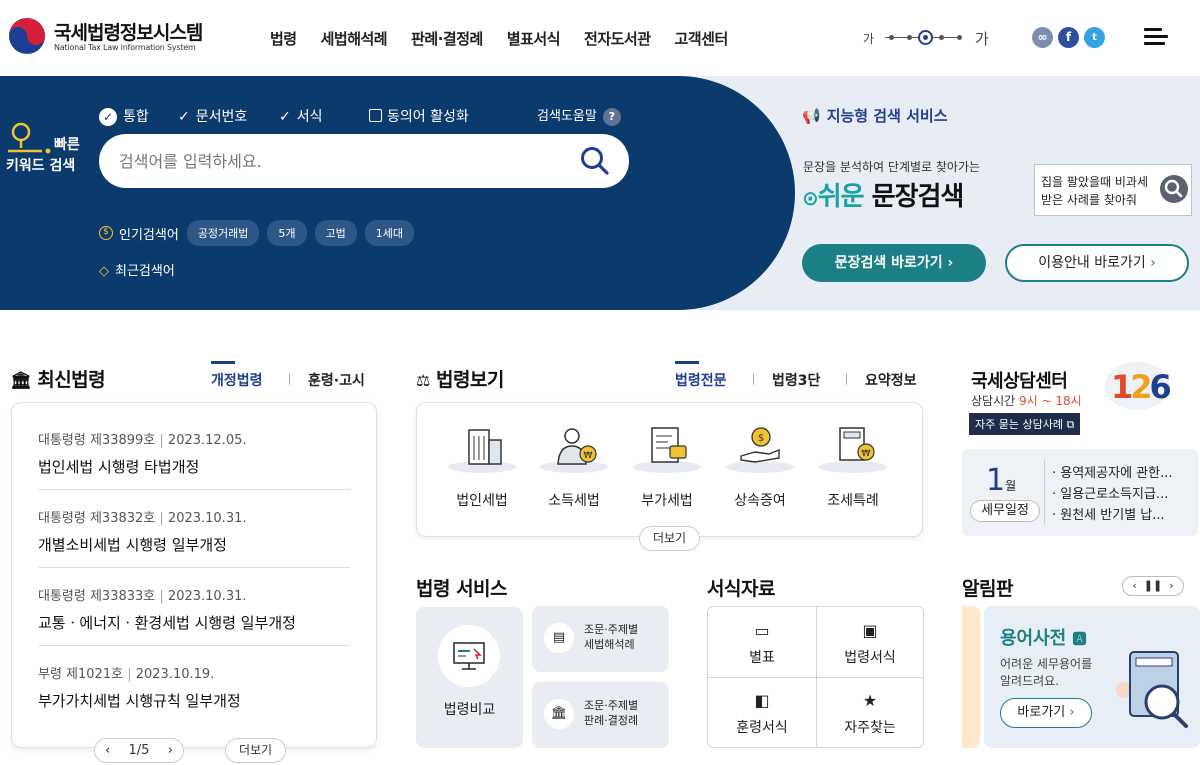  Describe the element at coordinates (870, 658) in the screenshot. I see `form-label: 법령서식` at that location.